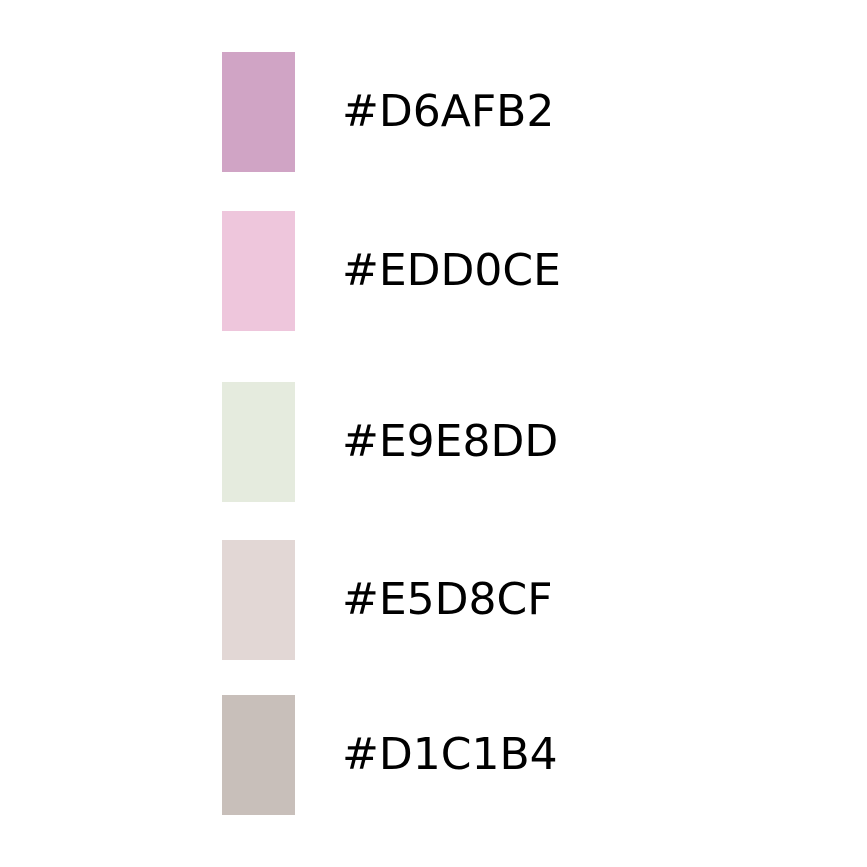 Image resolution: width=867 pixels, height=867 pixels. What do you see at coordinates (448, 111) in the screenshot?
I see `color-hex-label: #D6AFB2` at bounding box center [448, 111].